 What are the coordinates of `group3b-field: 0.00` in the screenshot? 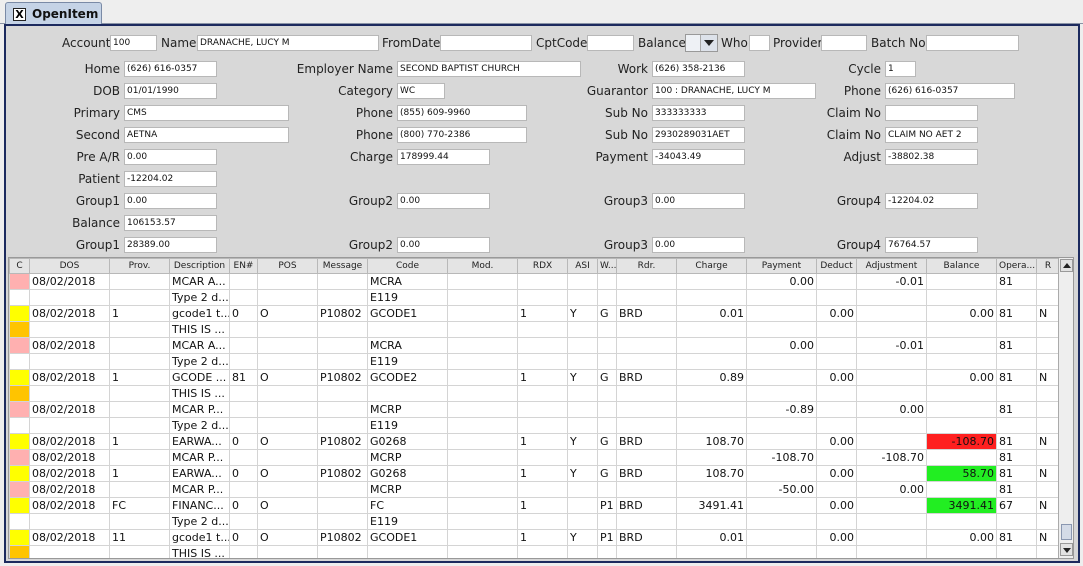 It's located at (698, 245).